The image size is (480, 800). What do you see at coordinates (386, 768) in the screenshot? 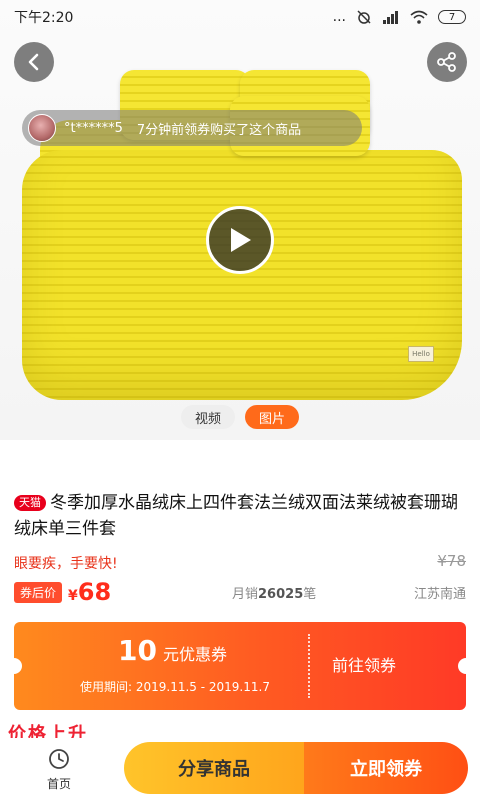
I see `claim-coupon-now-button: 立即领券` at bounding box center [386, 768].